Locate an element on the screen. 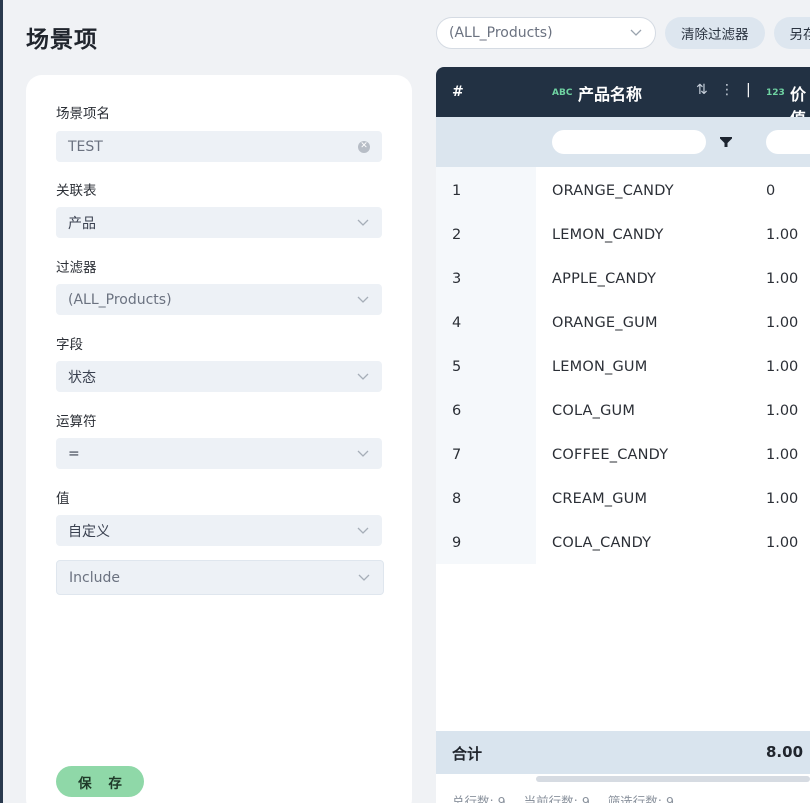  save-button: 保 存 is located at coordinates (100, 781).